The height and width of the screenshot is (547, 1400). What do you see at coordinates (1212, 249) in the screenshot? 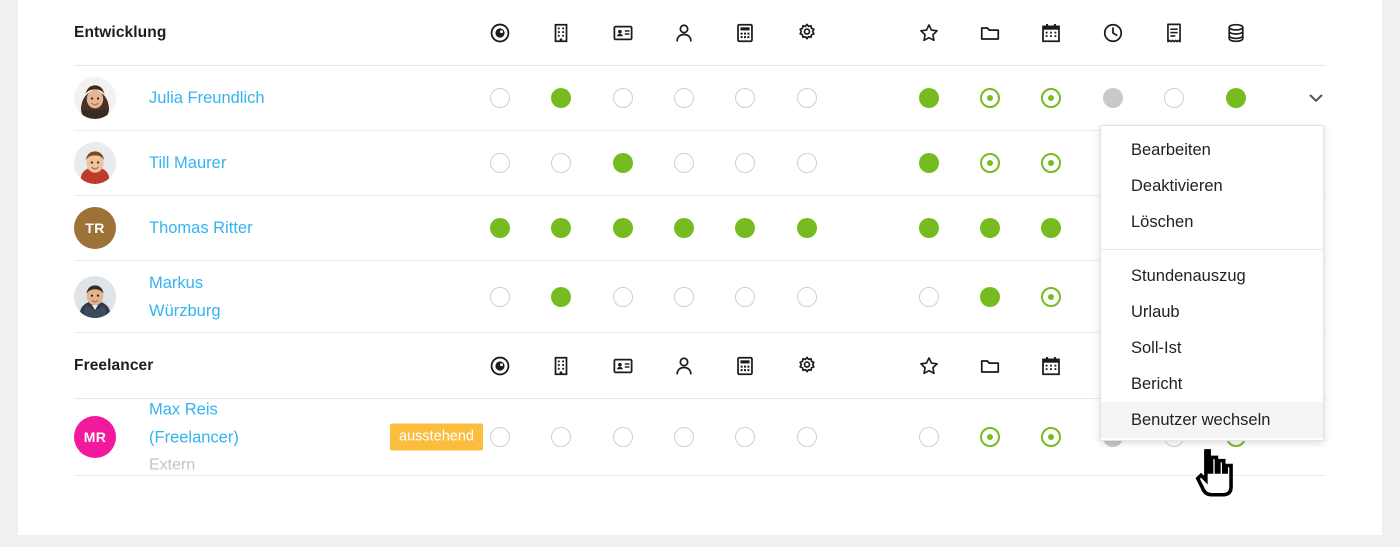
I see `context-menu-divider` at bounding box center [1212, 249].